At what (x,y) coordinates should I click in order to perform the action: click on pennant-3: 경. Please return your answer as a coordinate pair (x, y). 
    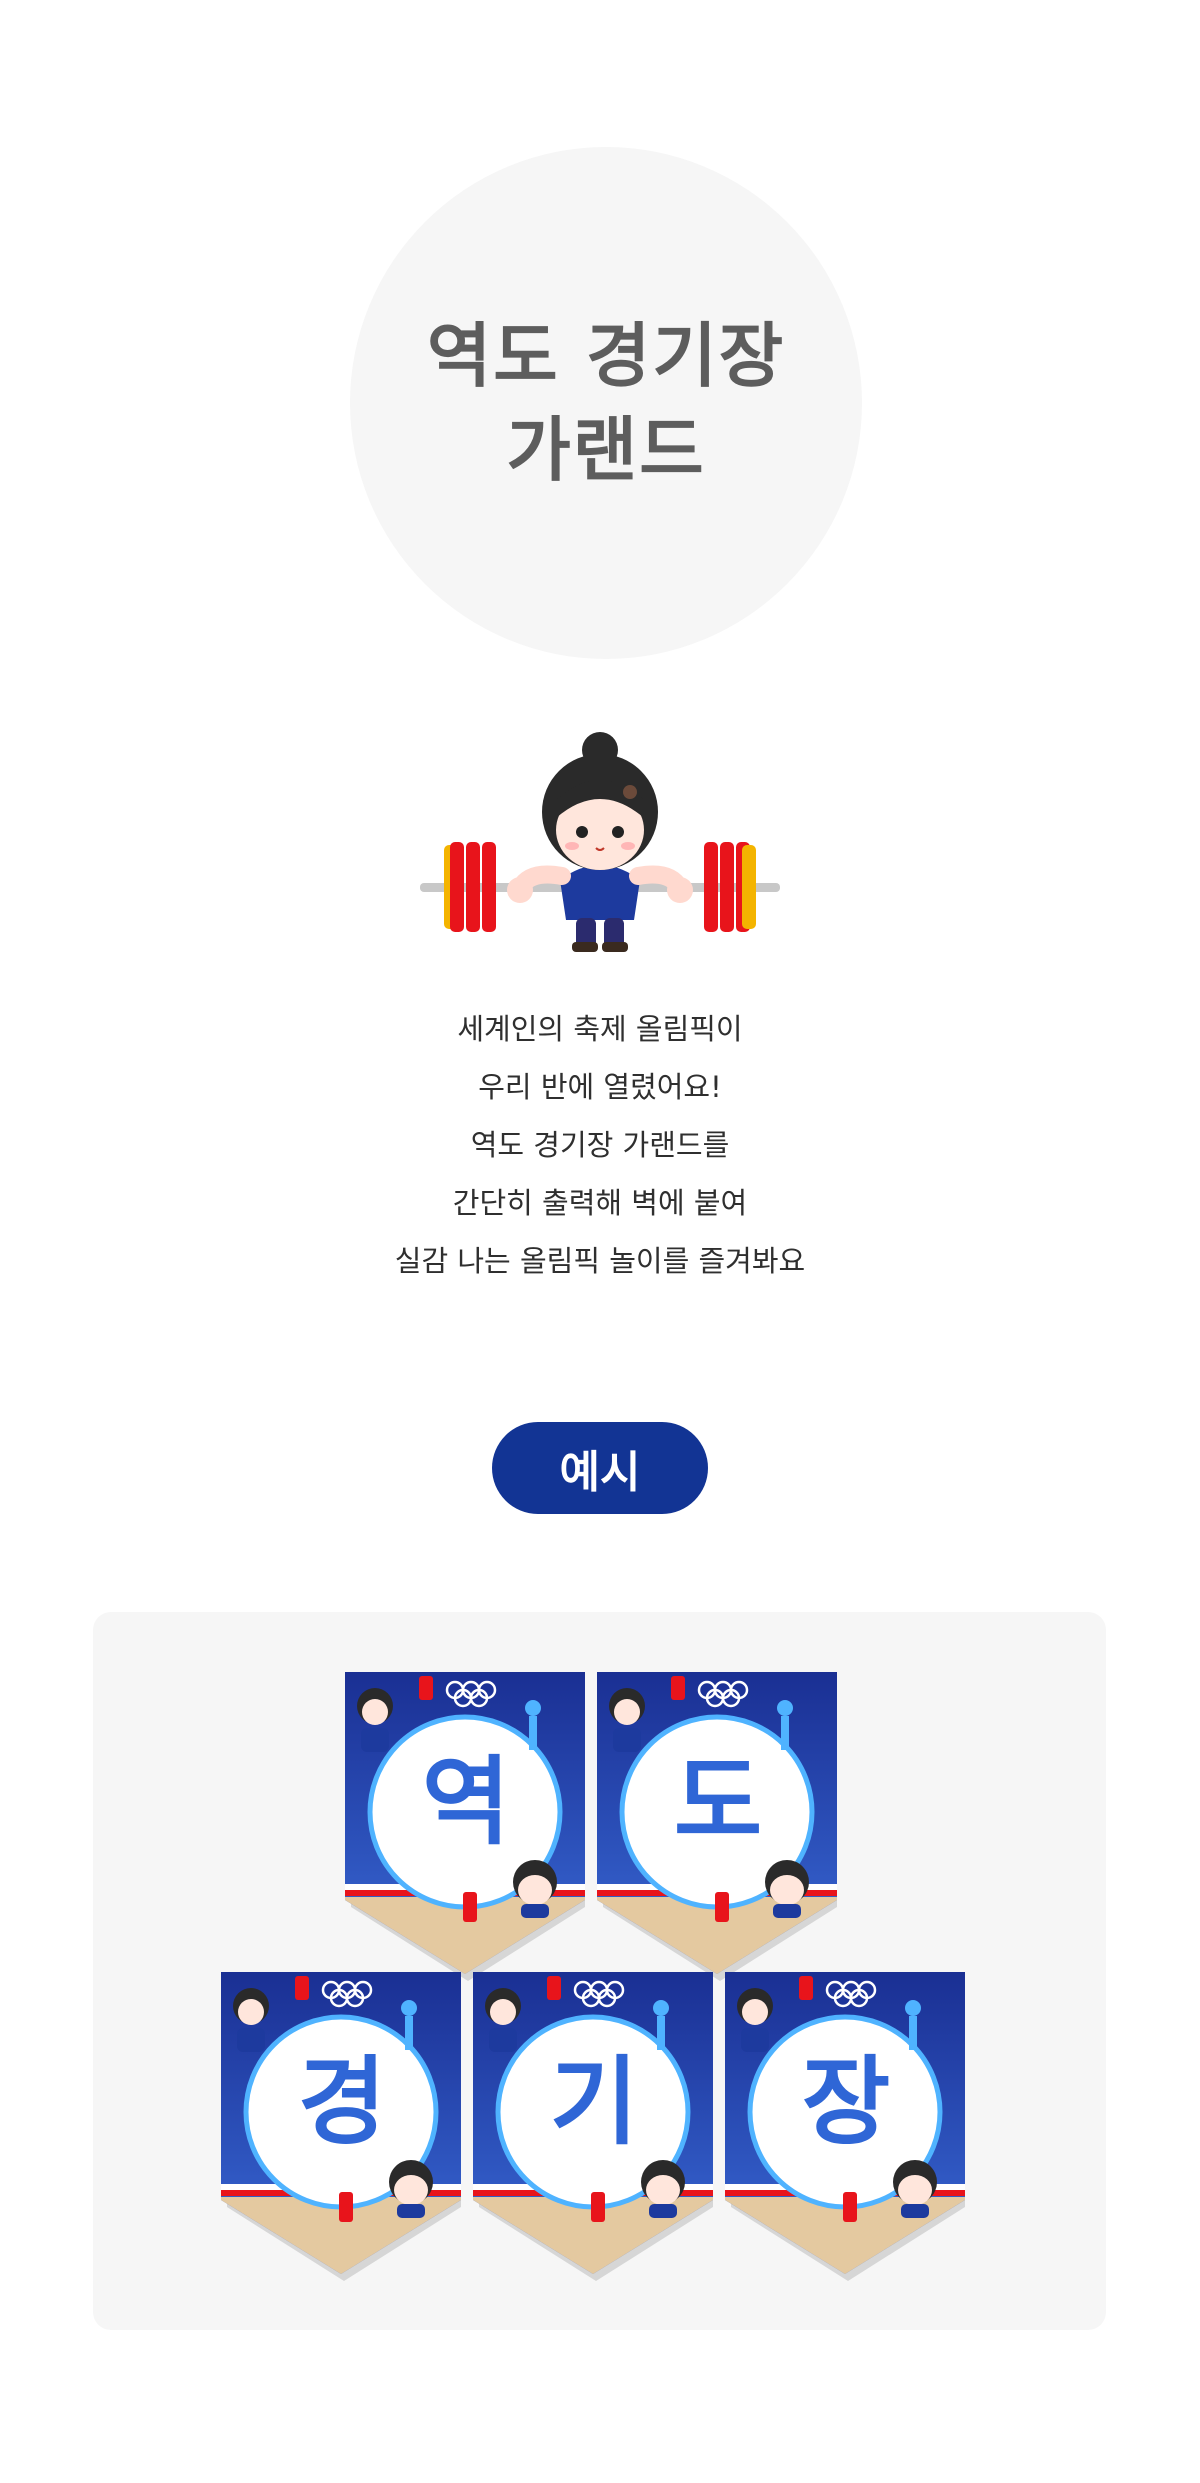
    Looking at the image, I should click on (342, 2127).